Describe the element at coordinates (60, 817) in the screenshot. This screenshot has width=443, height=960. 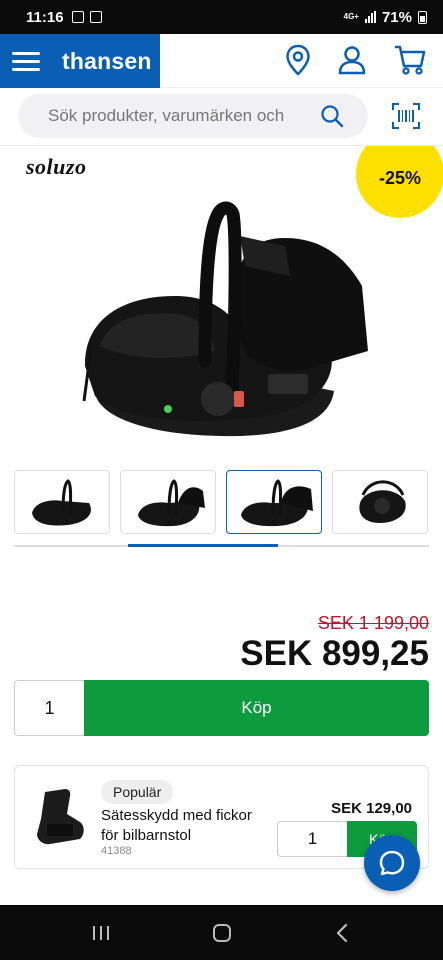
I see `seat-protector-image` at that location.